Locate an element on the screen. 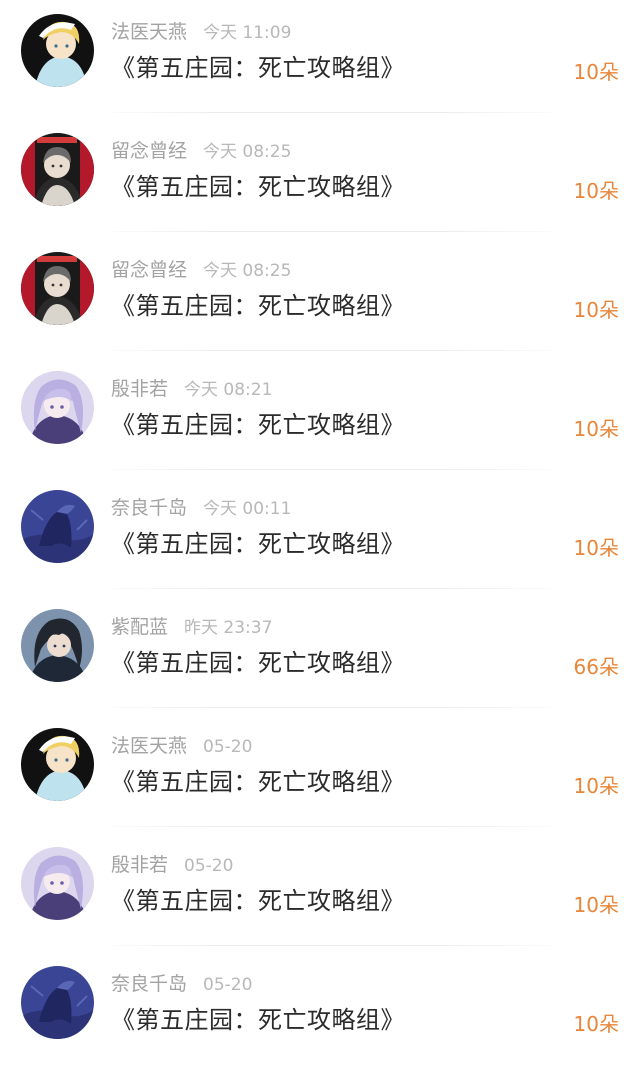  list-item: 法医天燕 05-20 《第五庄园：死亡攻略组》 10朵 is located at coordinates (320, 773).